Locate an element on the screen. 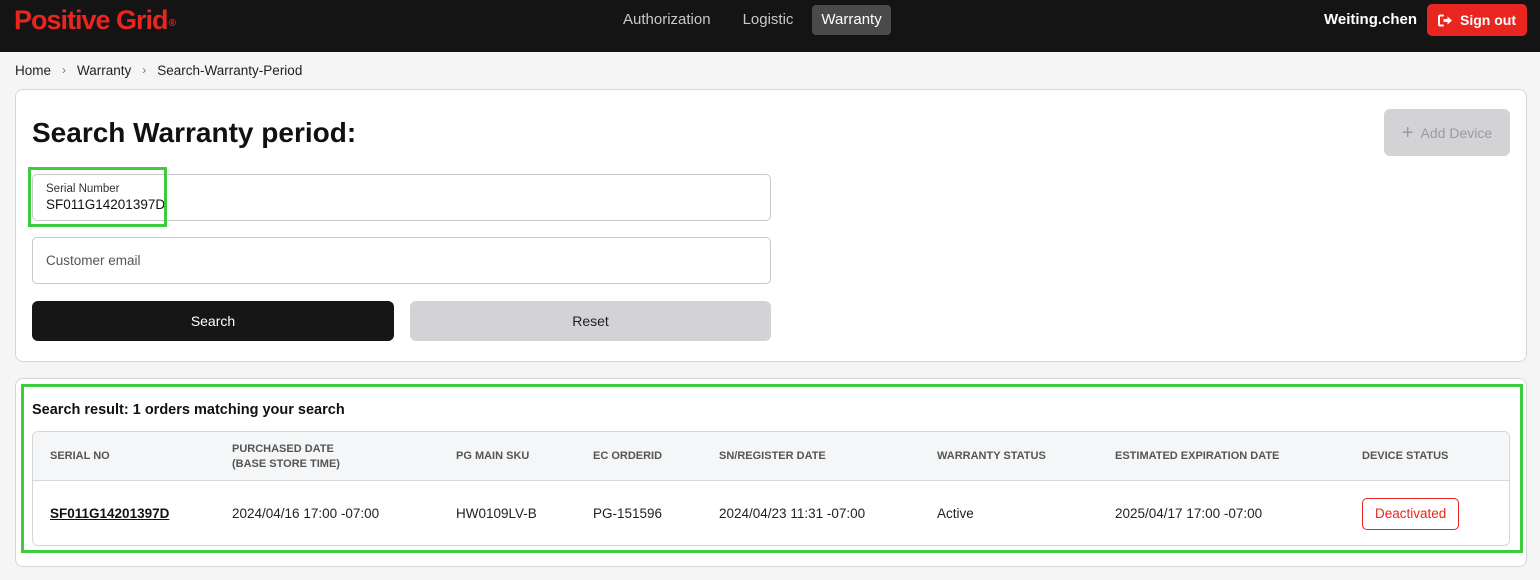 The width and height of the screenshot is (1540, 580). warranty-status-cell: Active is located at coordinates (955, 513).